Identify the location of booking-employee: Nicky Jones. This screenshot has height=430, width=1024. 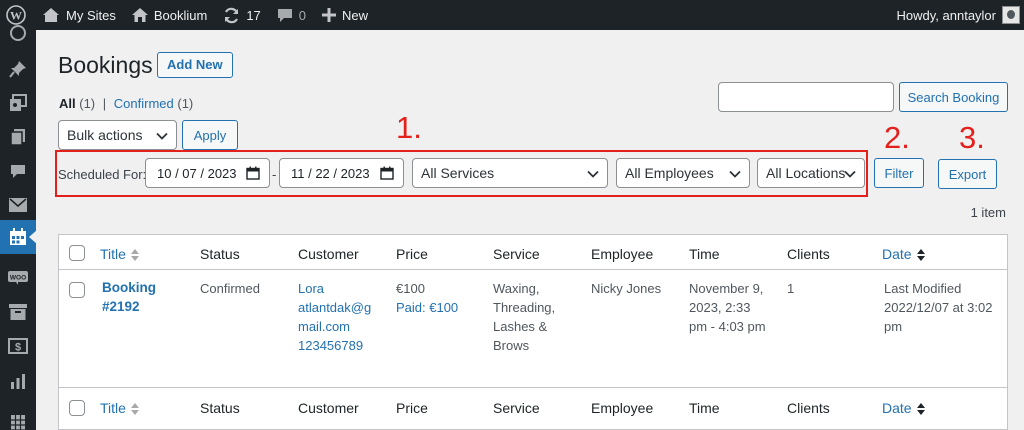
(626, 288).